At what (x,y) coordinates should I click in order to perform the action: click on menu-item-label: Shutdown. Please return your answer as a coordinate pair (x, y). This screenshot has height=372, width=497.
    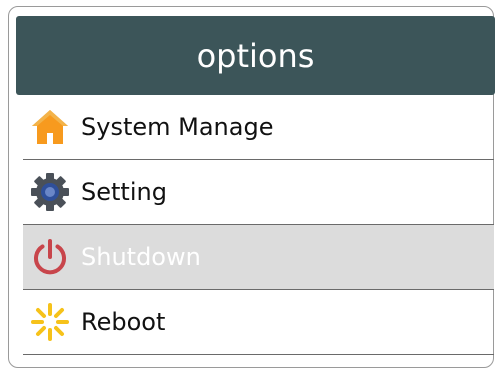
    Looking at the image, I should click on (141, 257).